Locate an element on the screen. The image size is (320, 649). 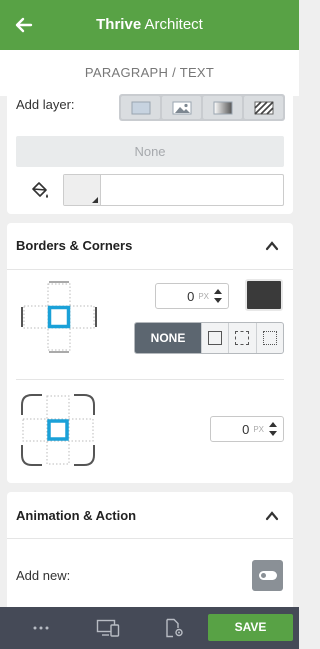
more-dots-icon is located at coordinates (41, 628).